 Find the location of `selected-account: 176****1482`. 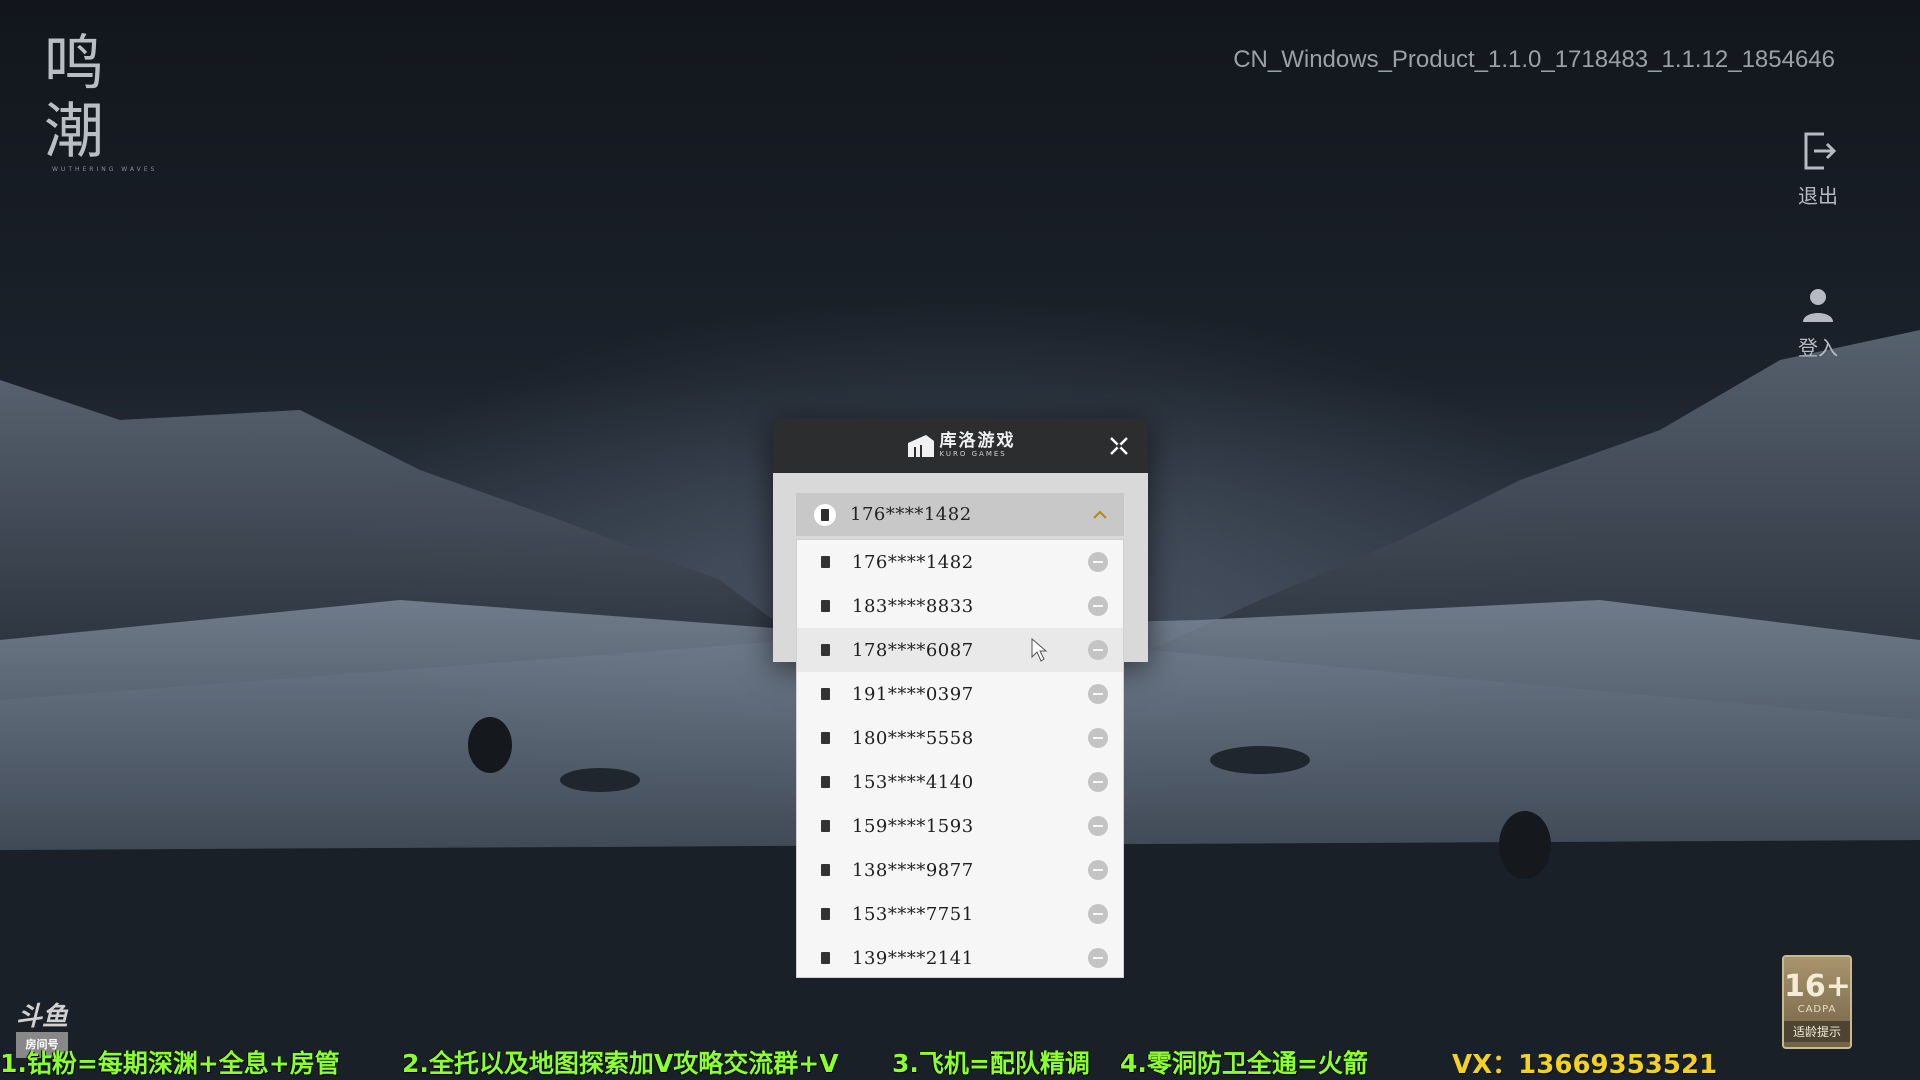

selected-account: 176****1482 is located at coordinates (911, 514).